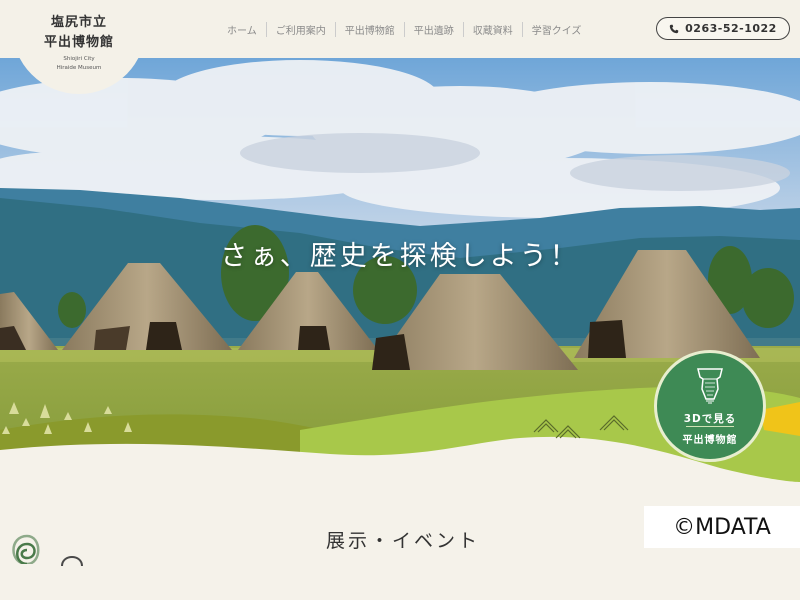 This screenshot has width=800, height=600. I want to click on nav-item-quiz: 学習クイズ, so click(556, 29).